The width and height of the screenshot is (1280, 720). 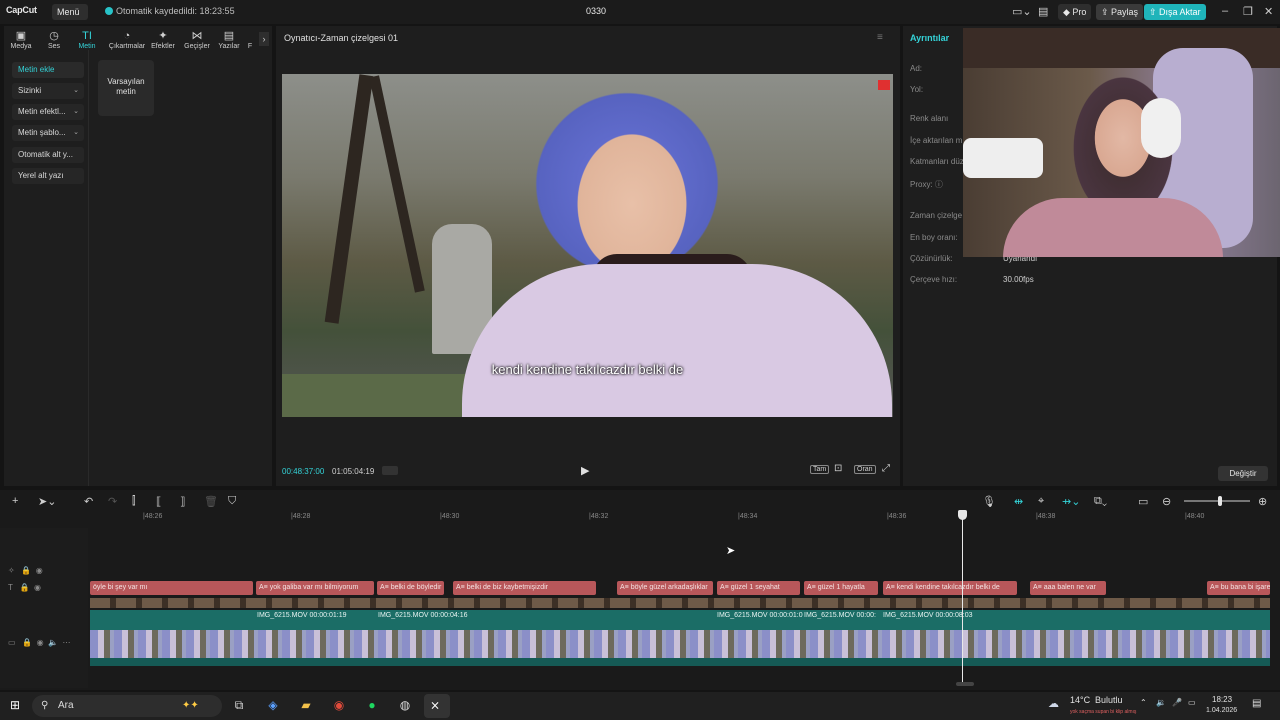 I want to click on mainline-icon: ⧉⌄, so click(x=1100, y=501).